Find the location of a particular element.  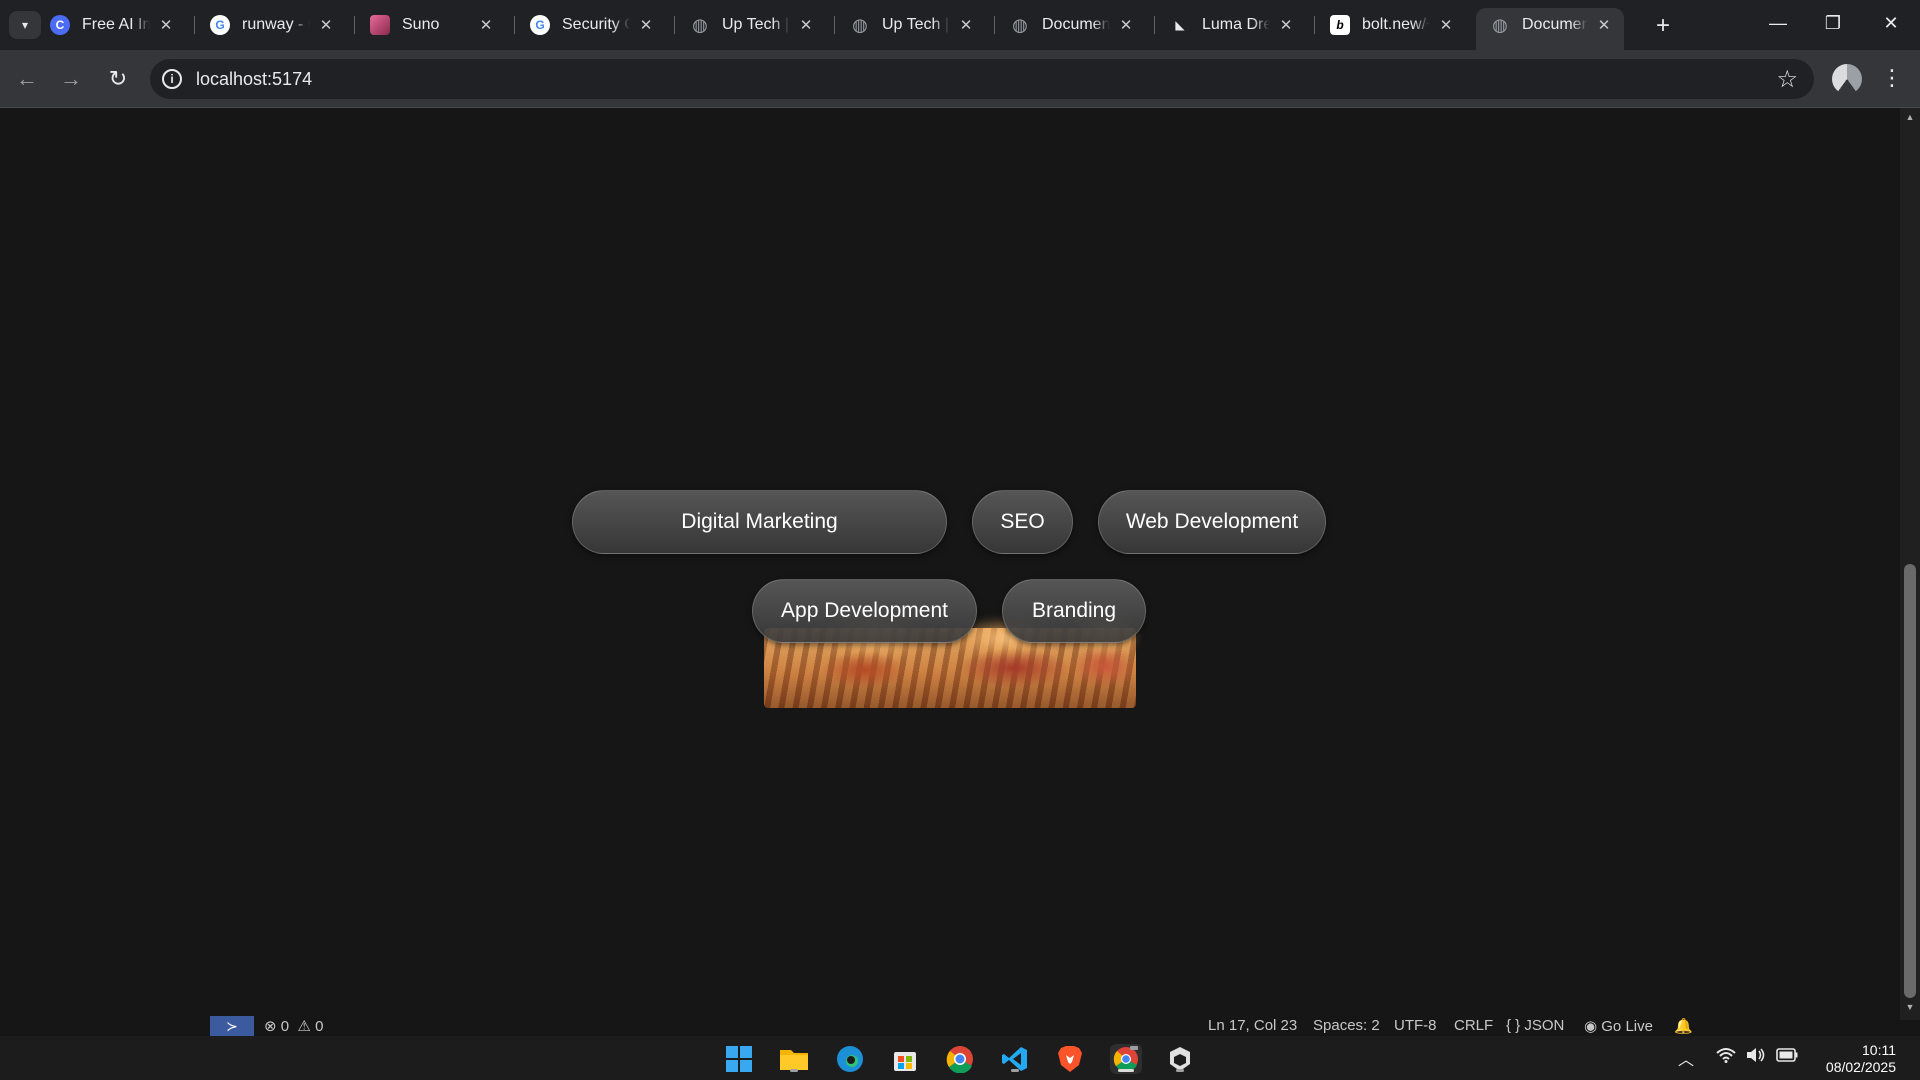

cursor-position: Ln 17, Col 23 is located at coordinates (1252, 1025).